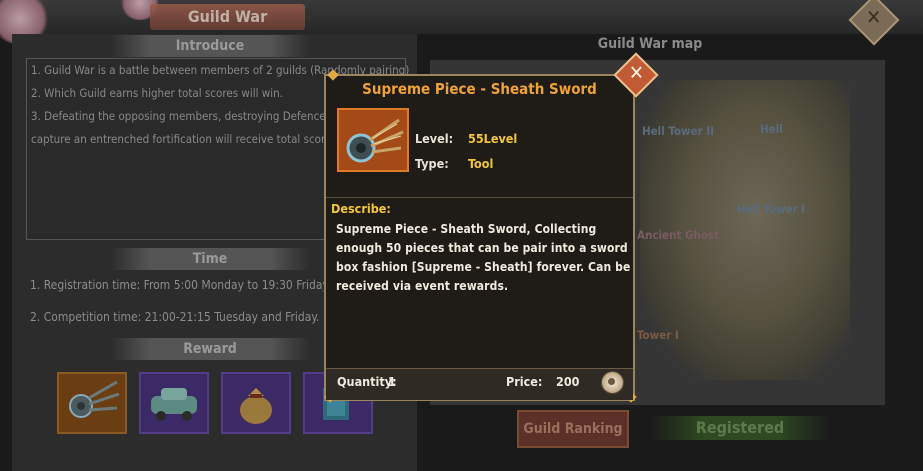 The width and height of the screenshot is (923, 471). I want to click on item-icon-frame, so click(373, 140).